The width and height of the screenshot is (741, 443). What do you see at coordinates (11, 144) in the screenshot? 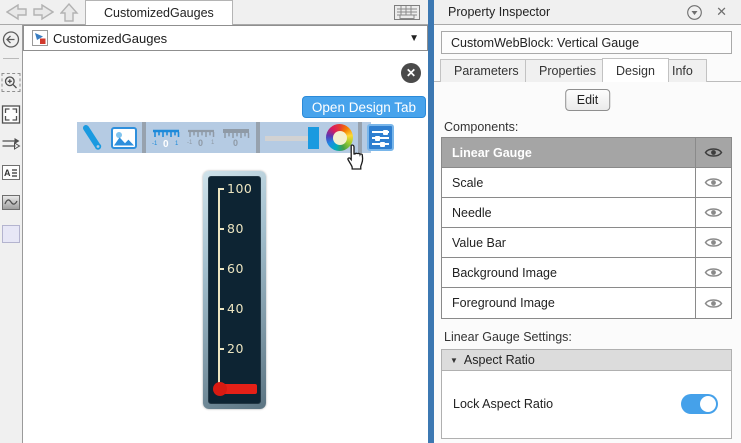
I see `signal-lines-icon` at bounding box center [11, 144].